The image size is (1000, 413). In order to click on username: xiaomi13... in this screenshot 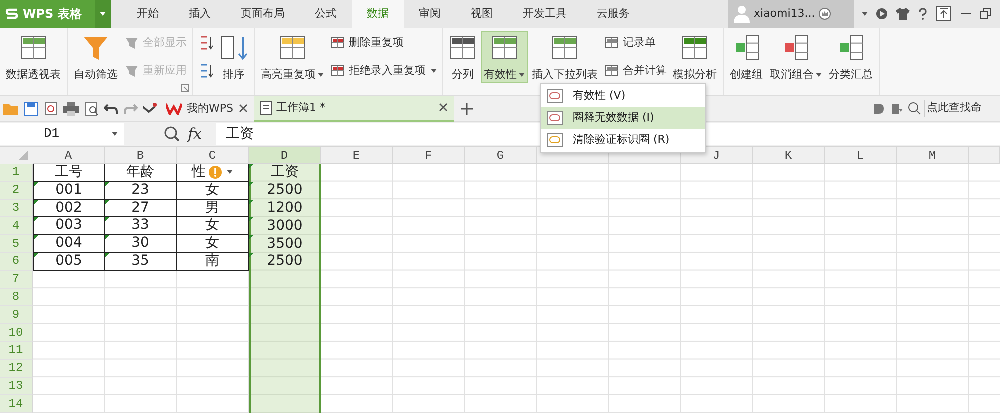, I will do `click(785, 14)`.